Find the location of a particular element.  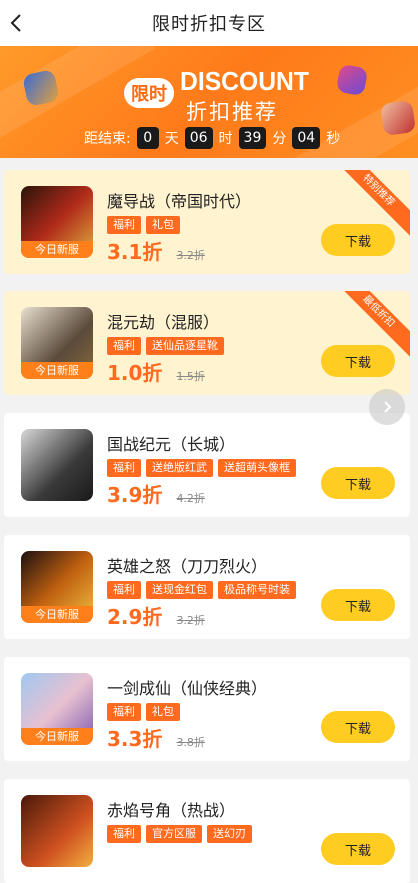

game-tags: 福利 送绝版红武 送超萌头像框 is located at coordinates (201, 468).